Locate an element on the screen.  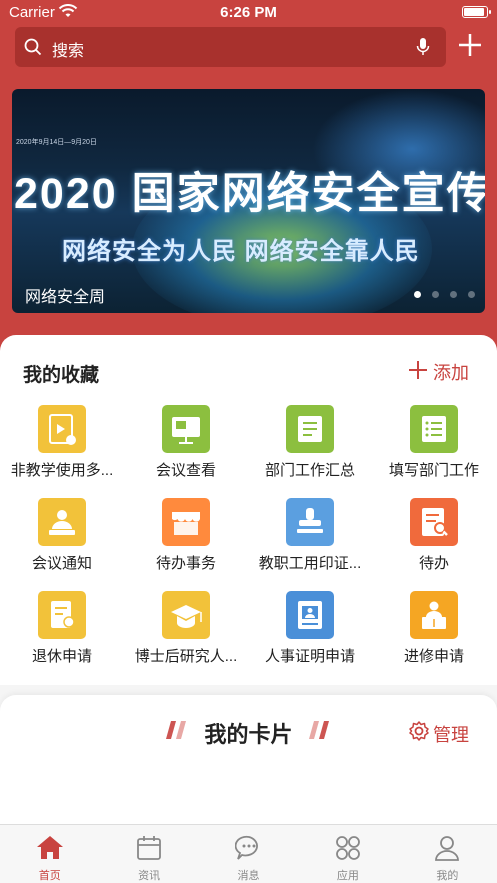
carousel-indicator is located at coordinates (444, 294).